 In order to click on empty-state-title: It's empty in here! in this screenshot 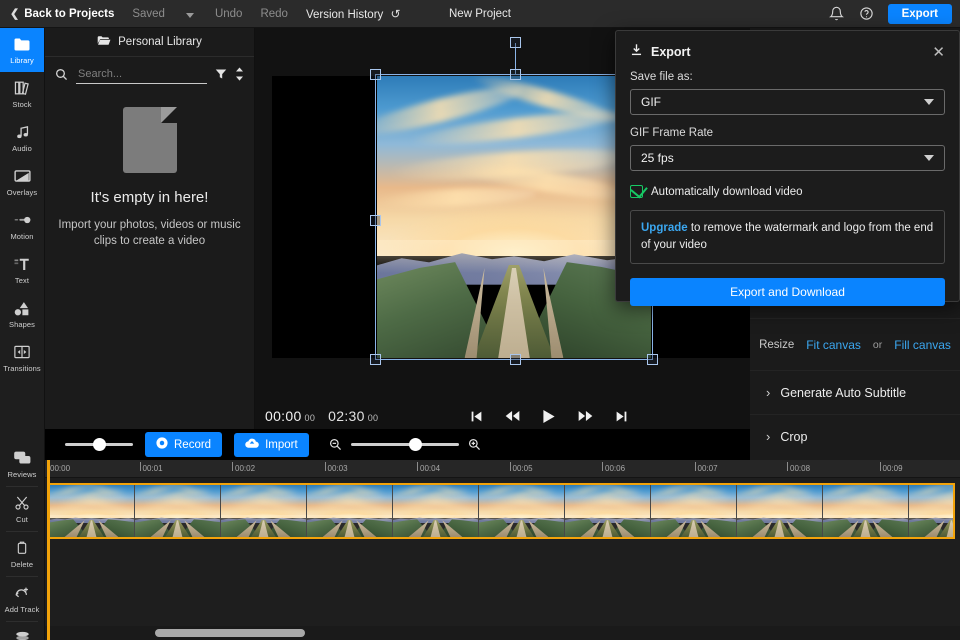, I will do `click(149, 197)`.